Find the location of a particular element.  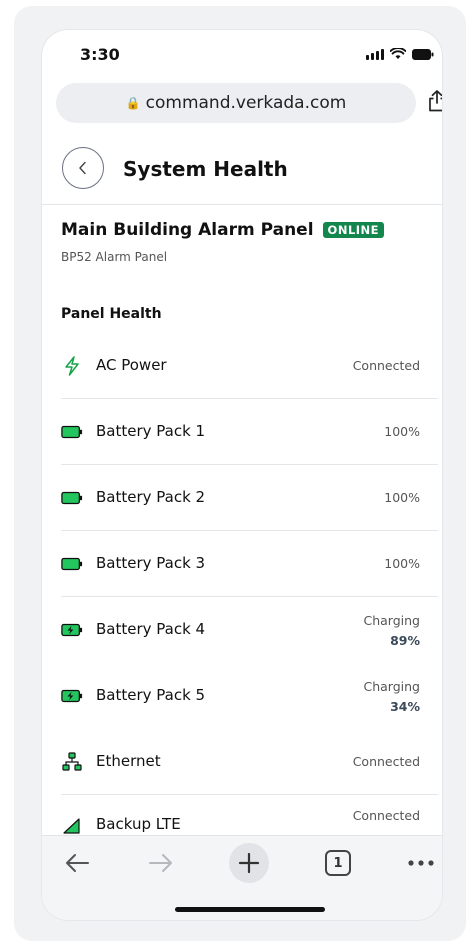

more-button is located at coordinates (421, 863).